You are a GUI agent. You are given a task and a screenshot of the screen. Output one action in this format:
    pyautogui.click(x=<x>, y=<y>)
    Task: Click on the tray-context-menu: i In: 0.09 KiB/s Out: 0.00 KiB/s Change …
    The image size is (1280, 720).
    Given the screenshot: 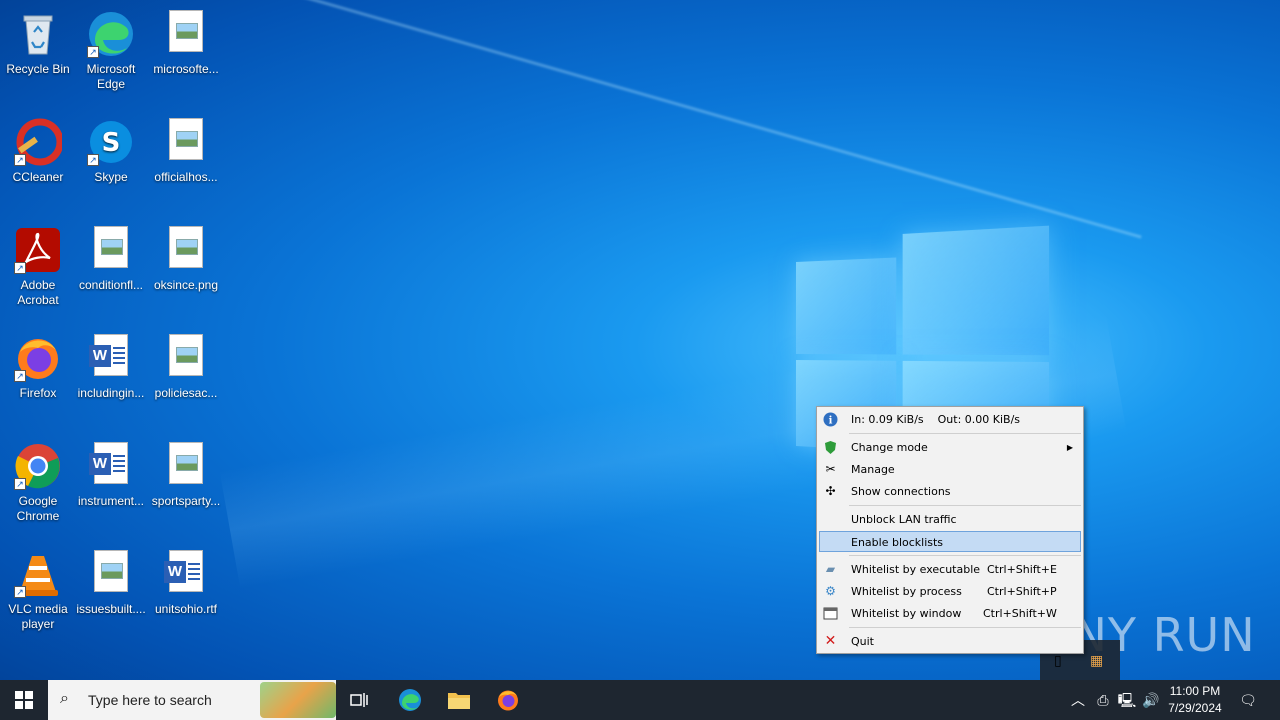 What is the action you would take?
    pyautogui.click(x=950, y=530)
    